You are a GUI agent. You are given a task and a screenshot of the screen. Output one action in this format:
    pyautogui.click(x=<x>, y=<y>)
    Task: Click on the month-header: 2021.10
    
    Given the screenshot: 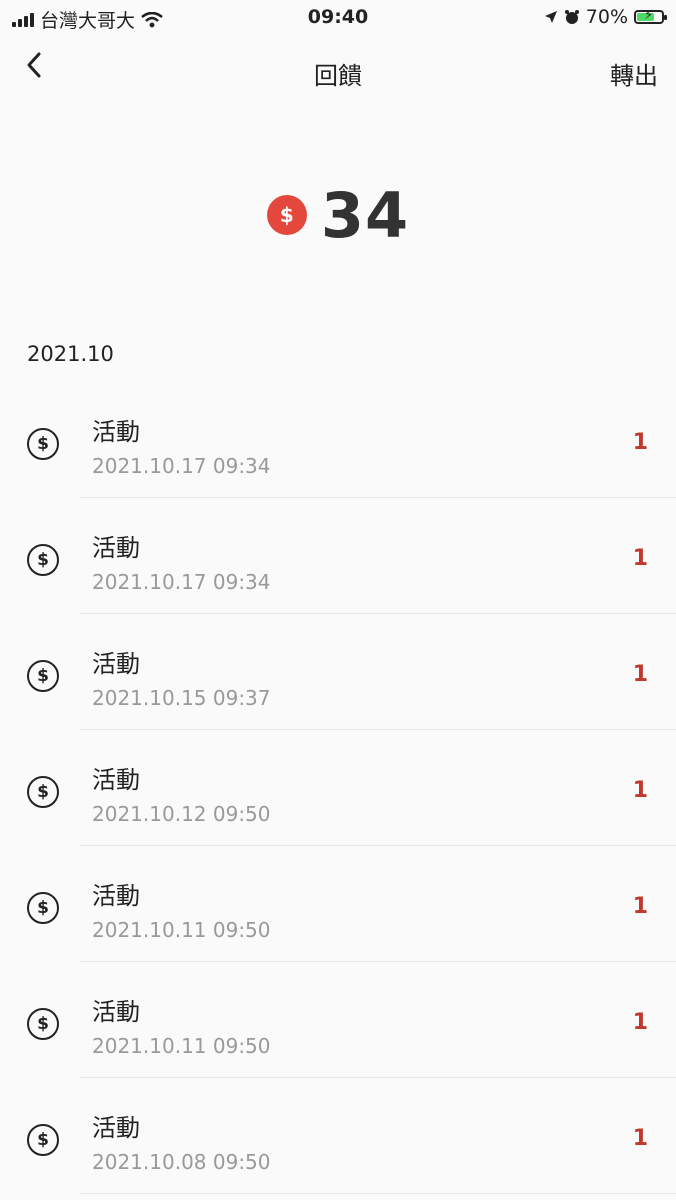 What is the action you would take?
    pyautogui.click(x=70, y=354)
    